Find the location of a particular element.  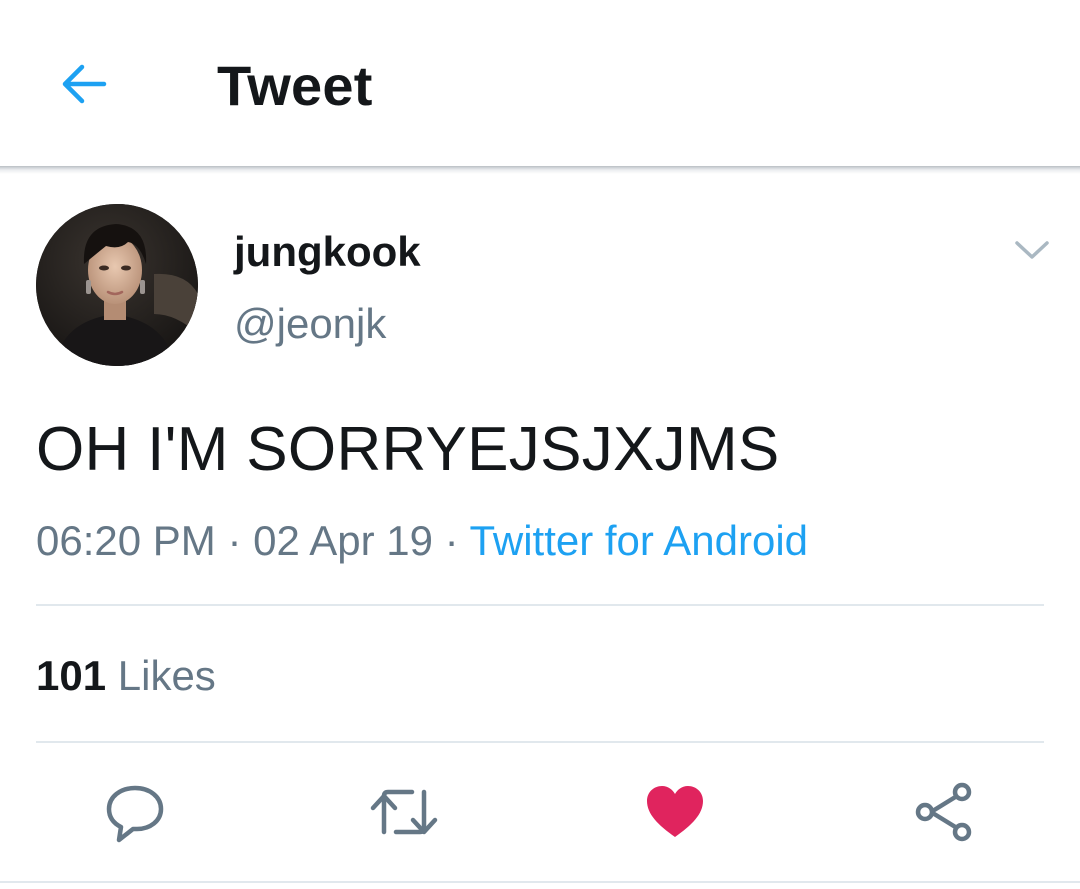

share-icon is located at coordinates (943, 812).